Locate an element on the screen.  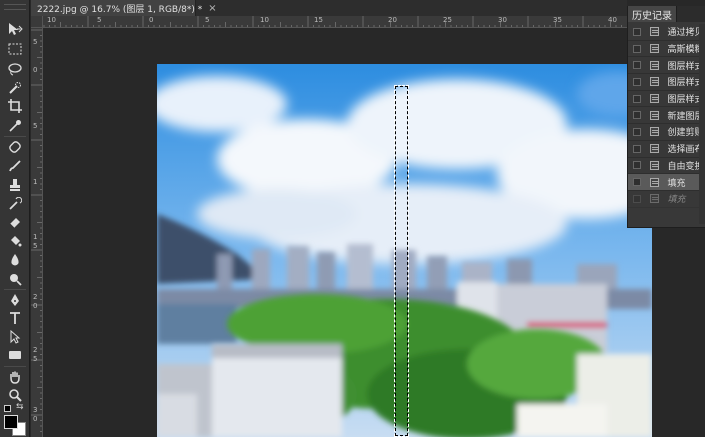
type-tool-icon is located at coordinates (15, 318).